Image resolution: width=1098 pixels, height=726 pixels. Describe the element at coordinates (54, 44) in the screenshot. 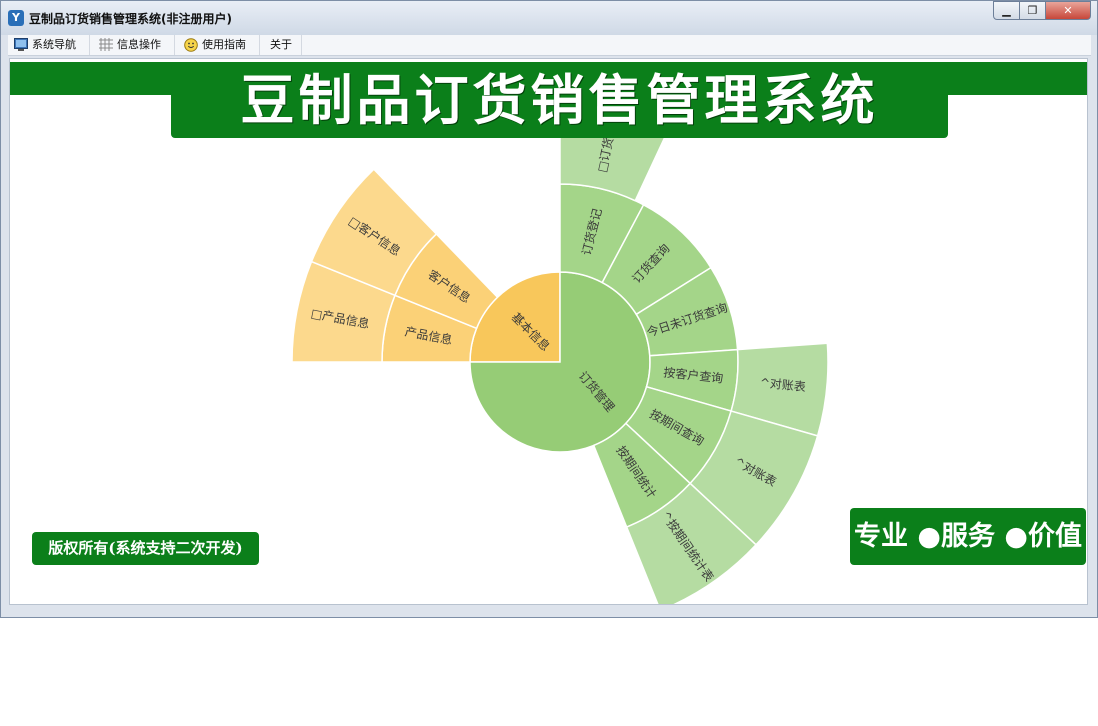

I see `menu-label: 系统导航` at that location.